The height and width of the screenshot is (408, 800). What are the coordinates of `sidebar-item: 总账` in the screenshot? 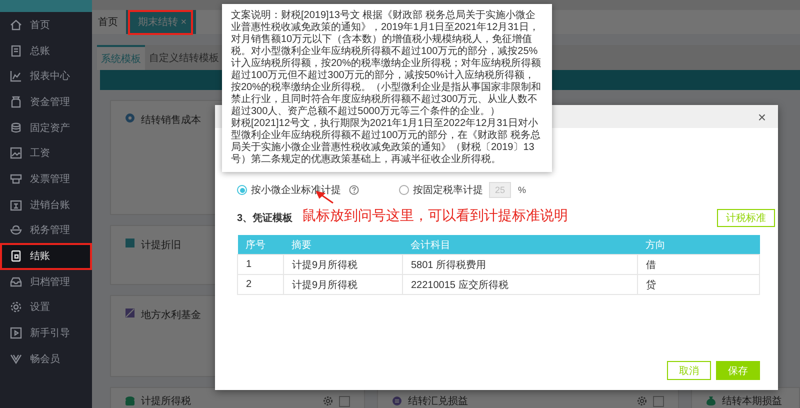 It's located at (46, 51).